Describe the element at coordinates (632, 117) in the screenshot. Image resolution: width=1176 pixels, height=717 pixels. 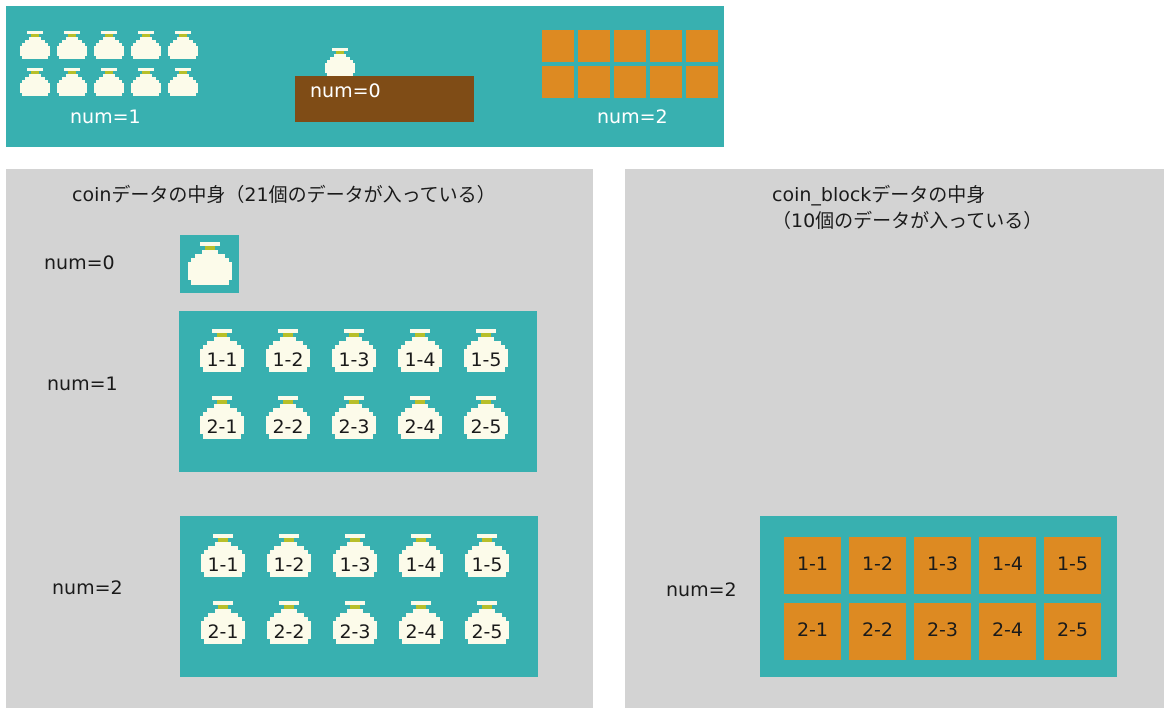
I see `top-right-label: num=2` at that location.